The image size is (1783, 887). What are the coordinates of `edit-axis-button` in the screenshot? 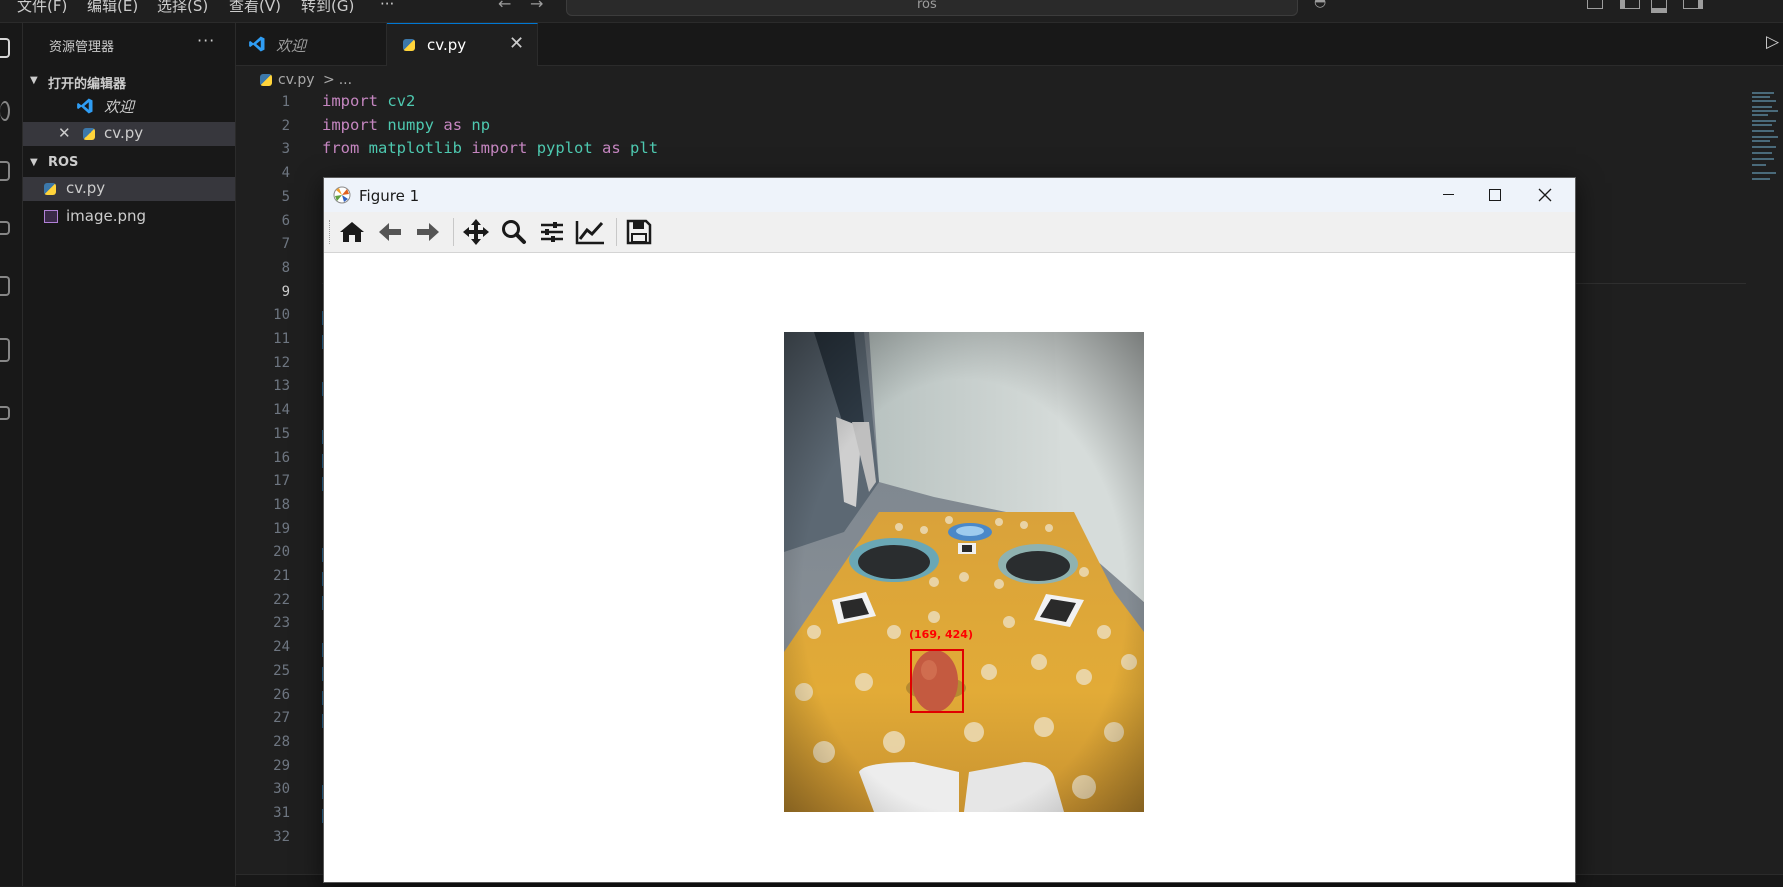 It's located at (590, 232).